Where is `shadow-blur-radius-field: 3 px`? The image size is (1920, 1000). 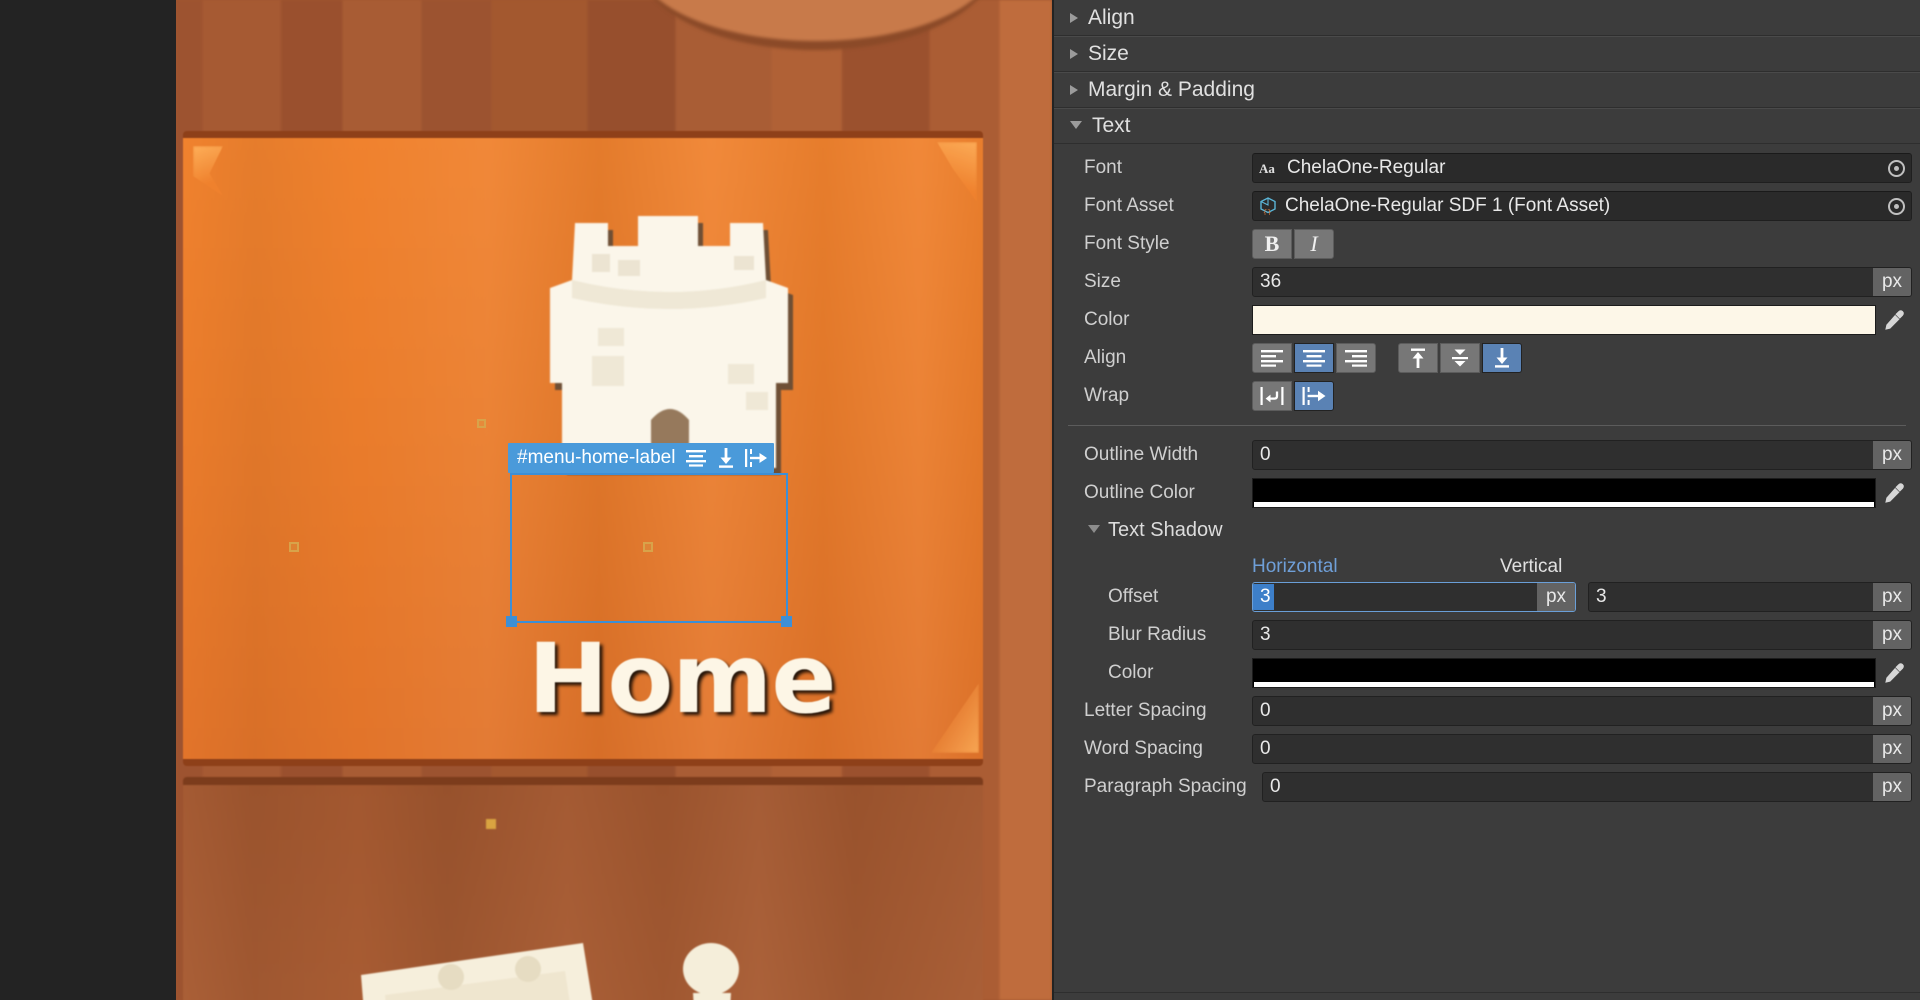
shadow-blur-radius-field: 3 px is located at coordinates (1582, 635).